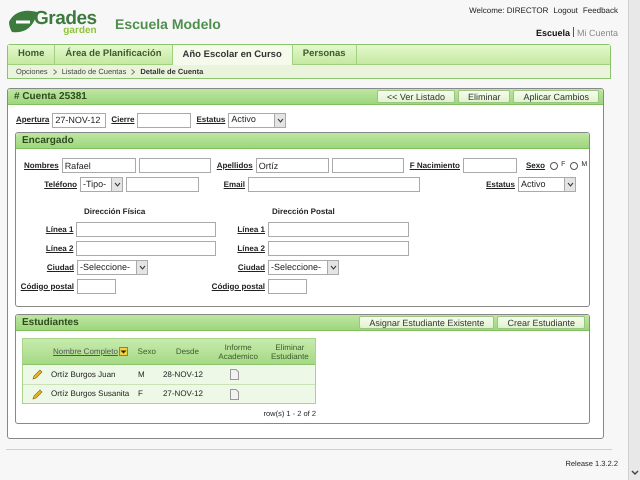  I want to click on column-header: Sexo, so click(146, 352).